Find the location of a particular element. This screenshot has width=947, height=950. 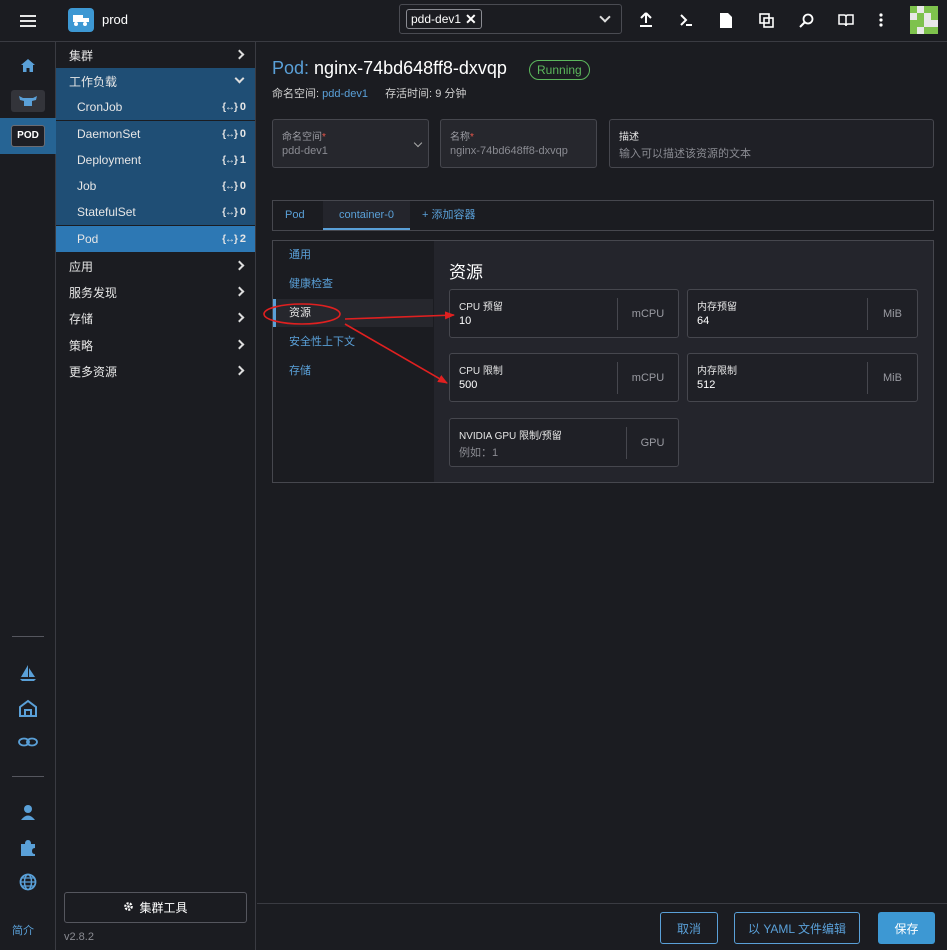

chip-remove-icon: ✕ is located at coordinates (471, 19).